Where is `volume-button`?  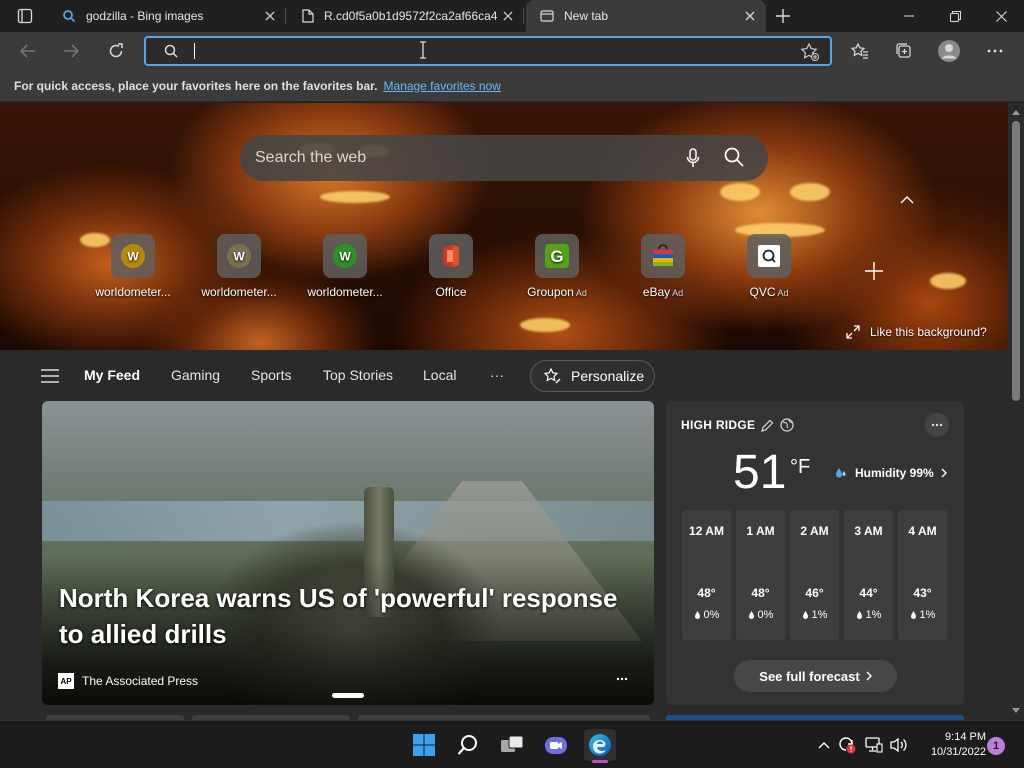 volume-button is located at coordinates (899, 745).